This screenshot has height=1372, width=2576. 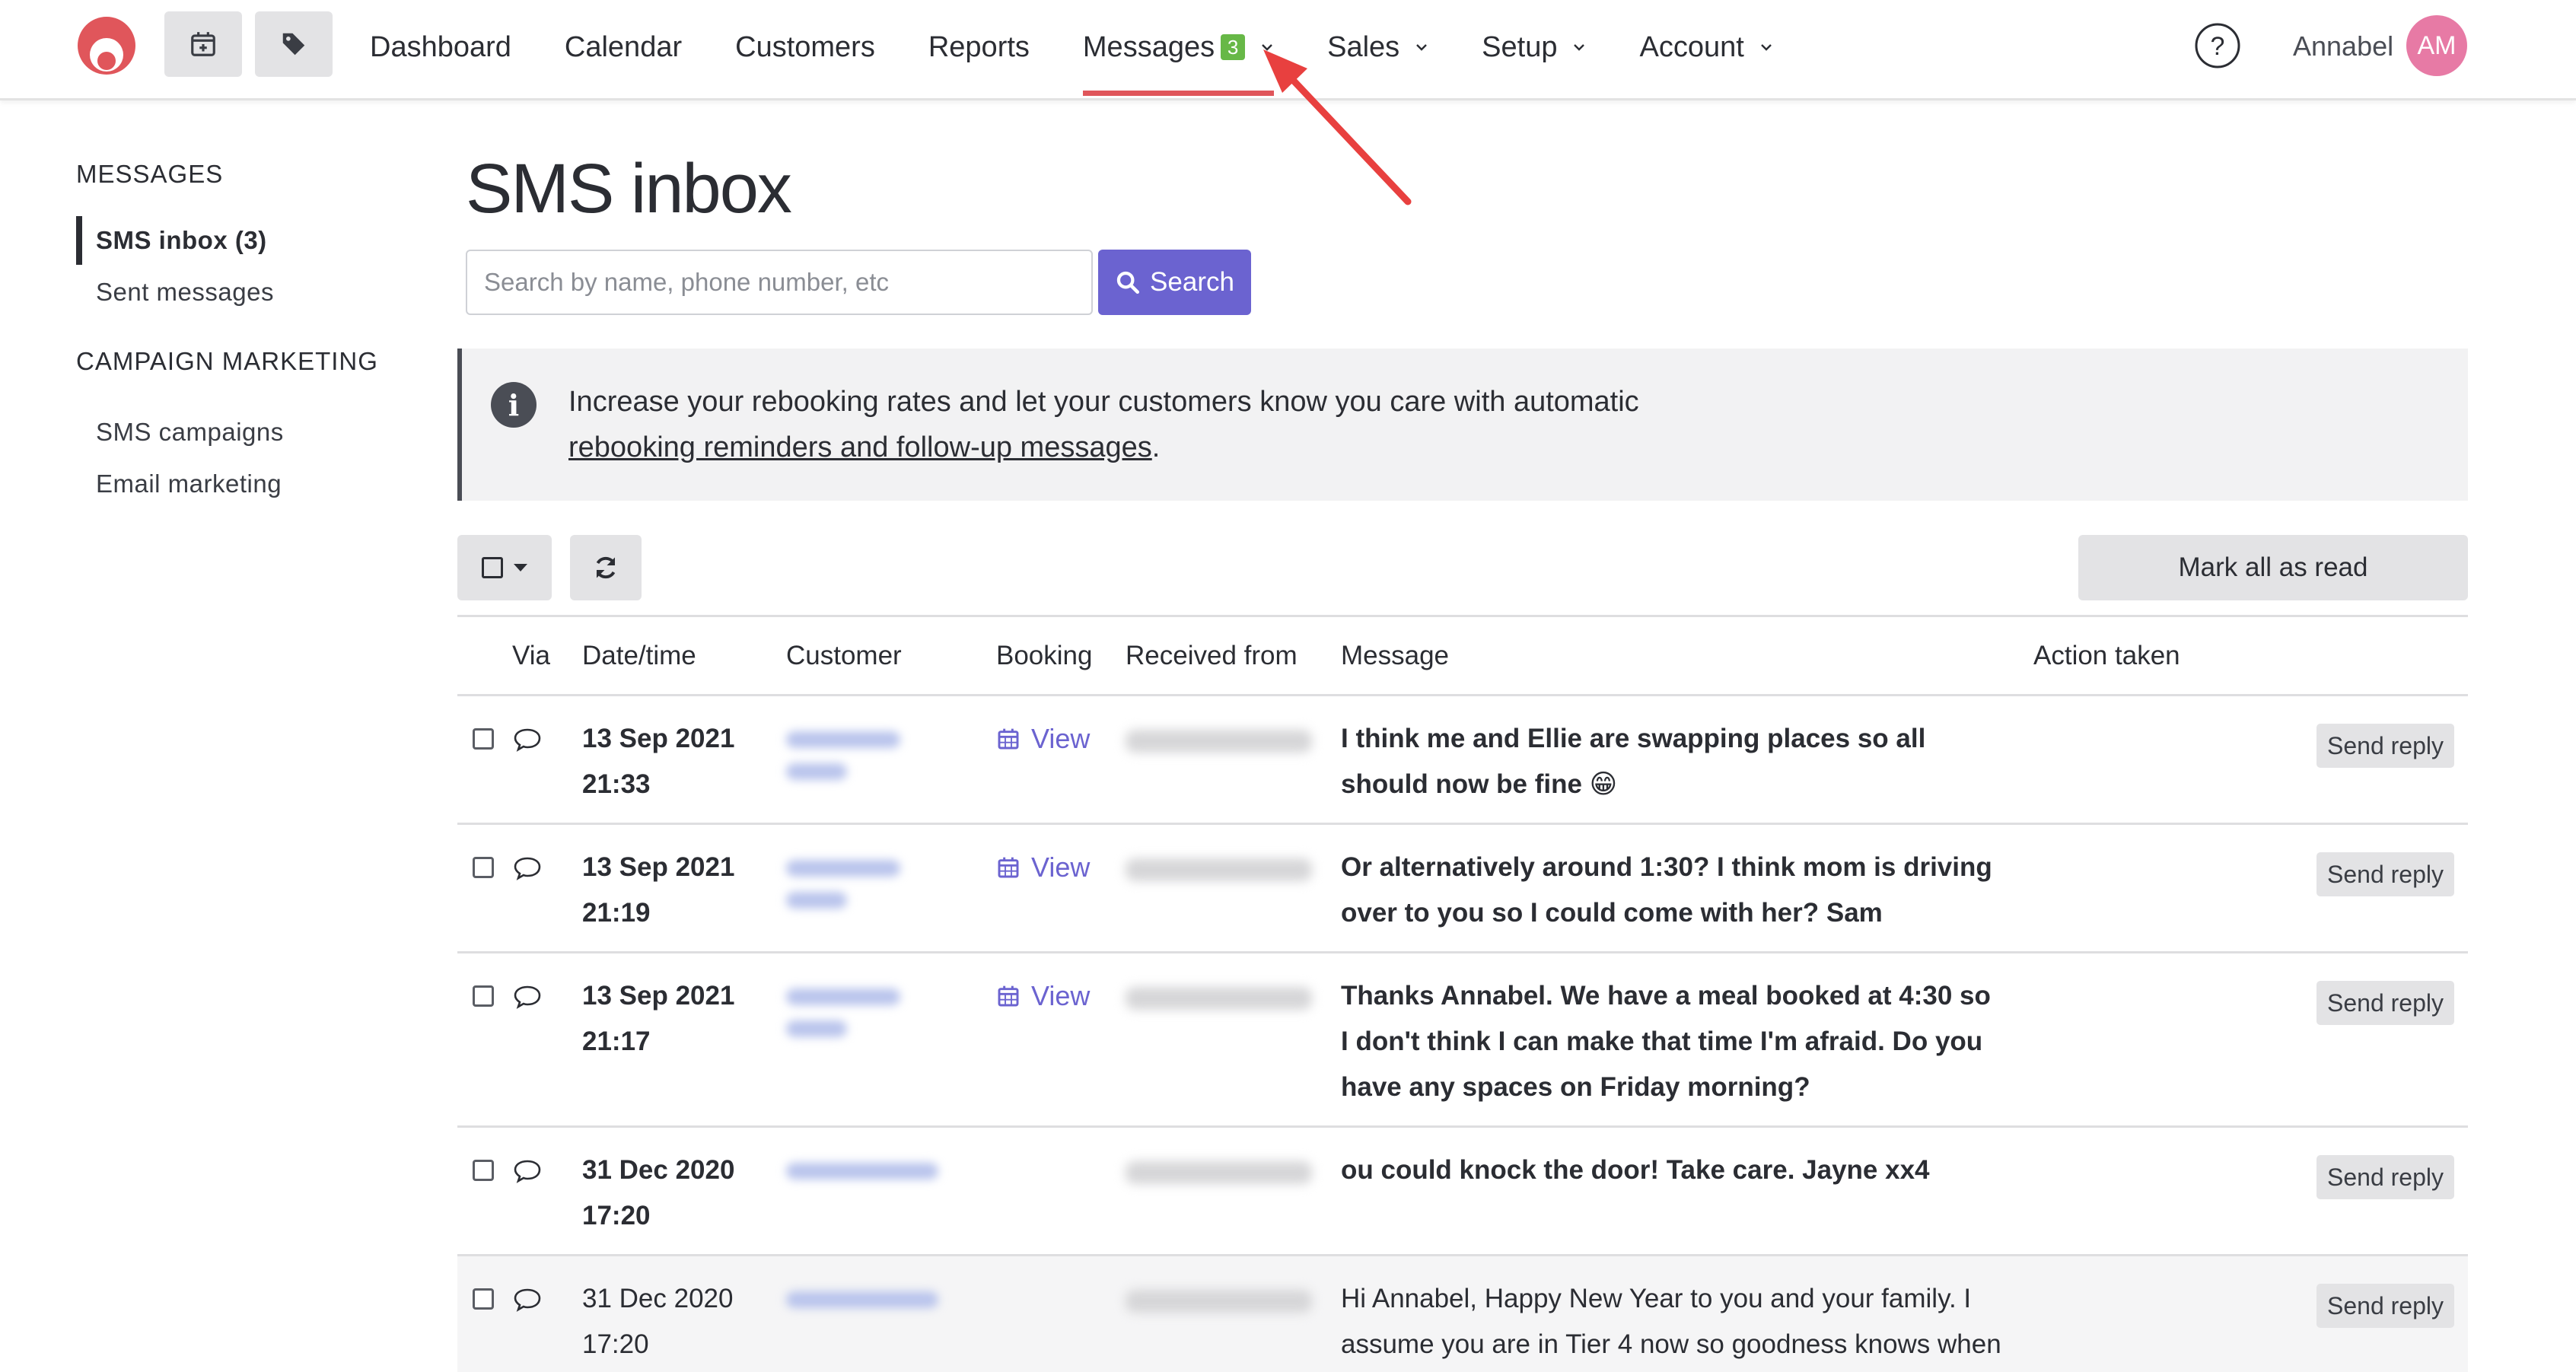 I want to click on nav-sales: Sales, so click(x=1377, y=47).